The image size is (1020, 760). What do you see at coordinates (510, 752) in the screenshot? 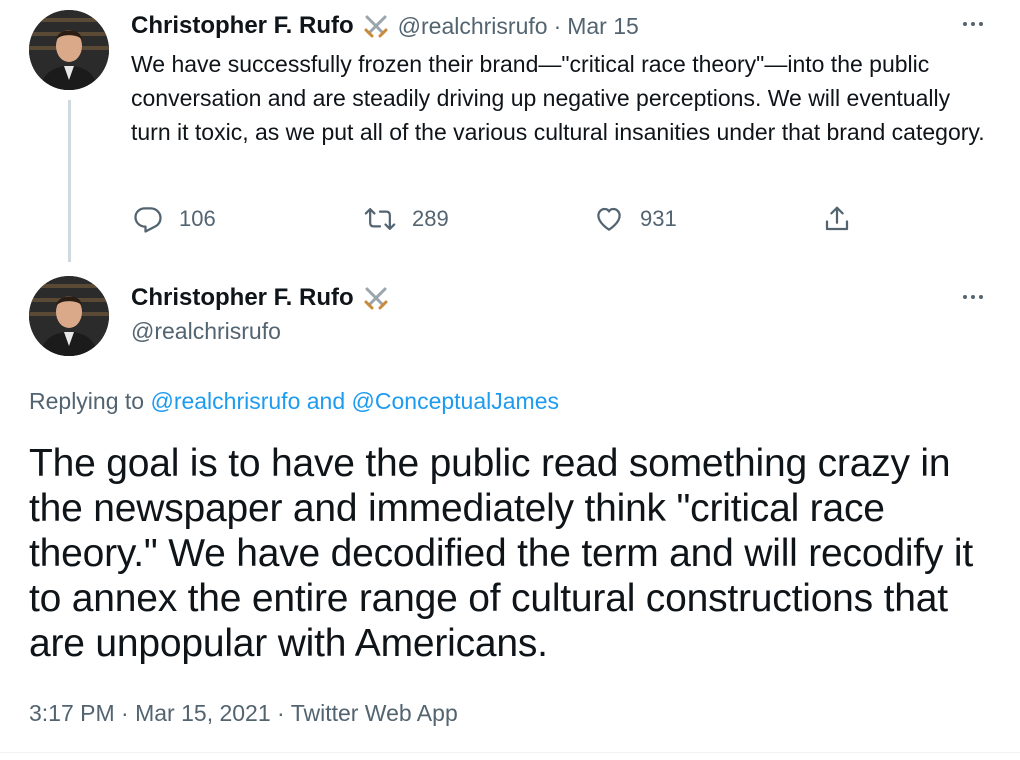
I see `divider` at bounding box center [510, 752].